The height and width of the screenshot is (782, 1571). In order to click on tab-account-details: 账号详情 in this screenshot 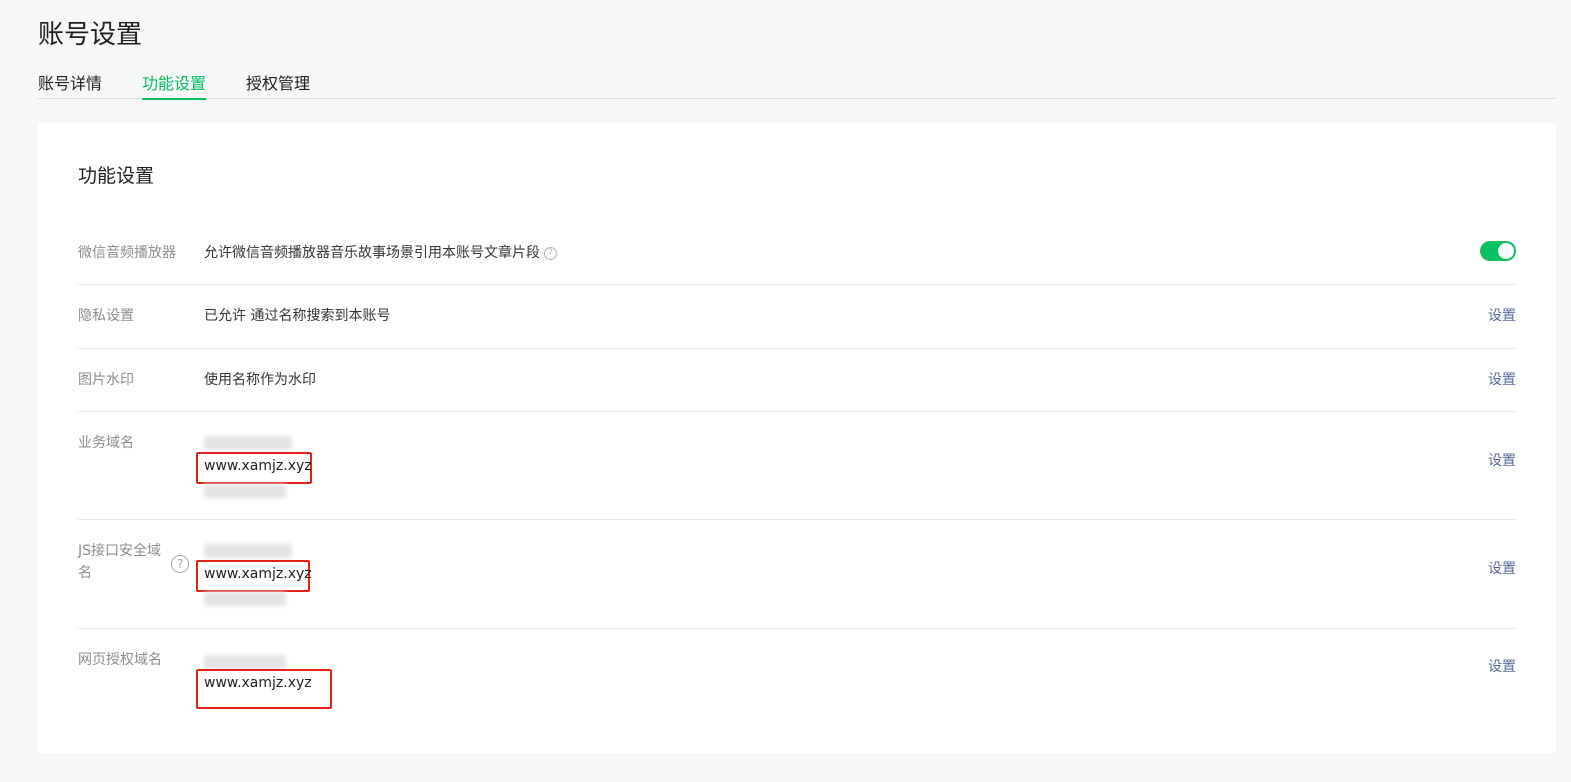, I will do `click(70, 84)`.